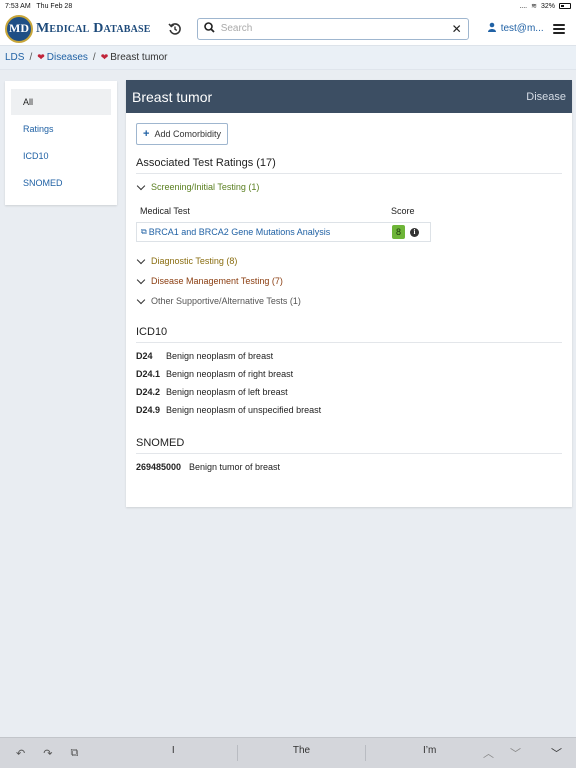 The image size is (576, 768). I want to click on sidebar: All Ratings ICD10 SNOMED, so click(61, 143).